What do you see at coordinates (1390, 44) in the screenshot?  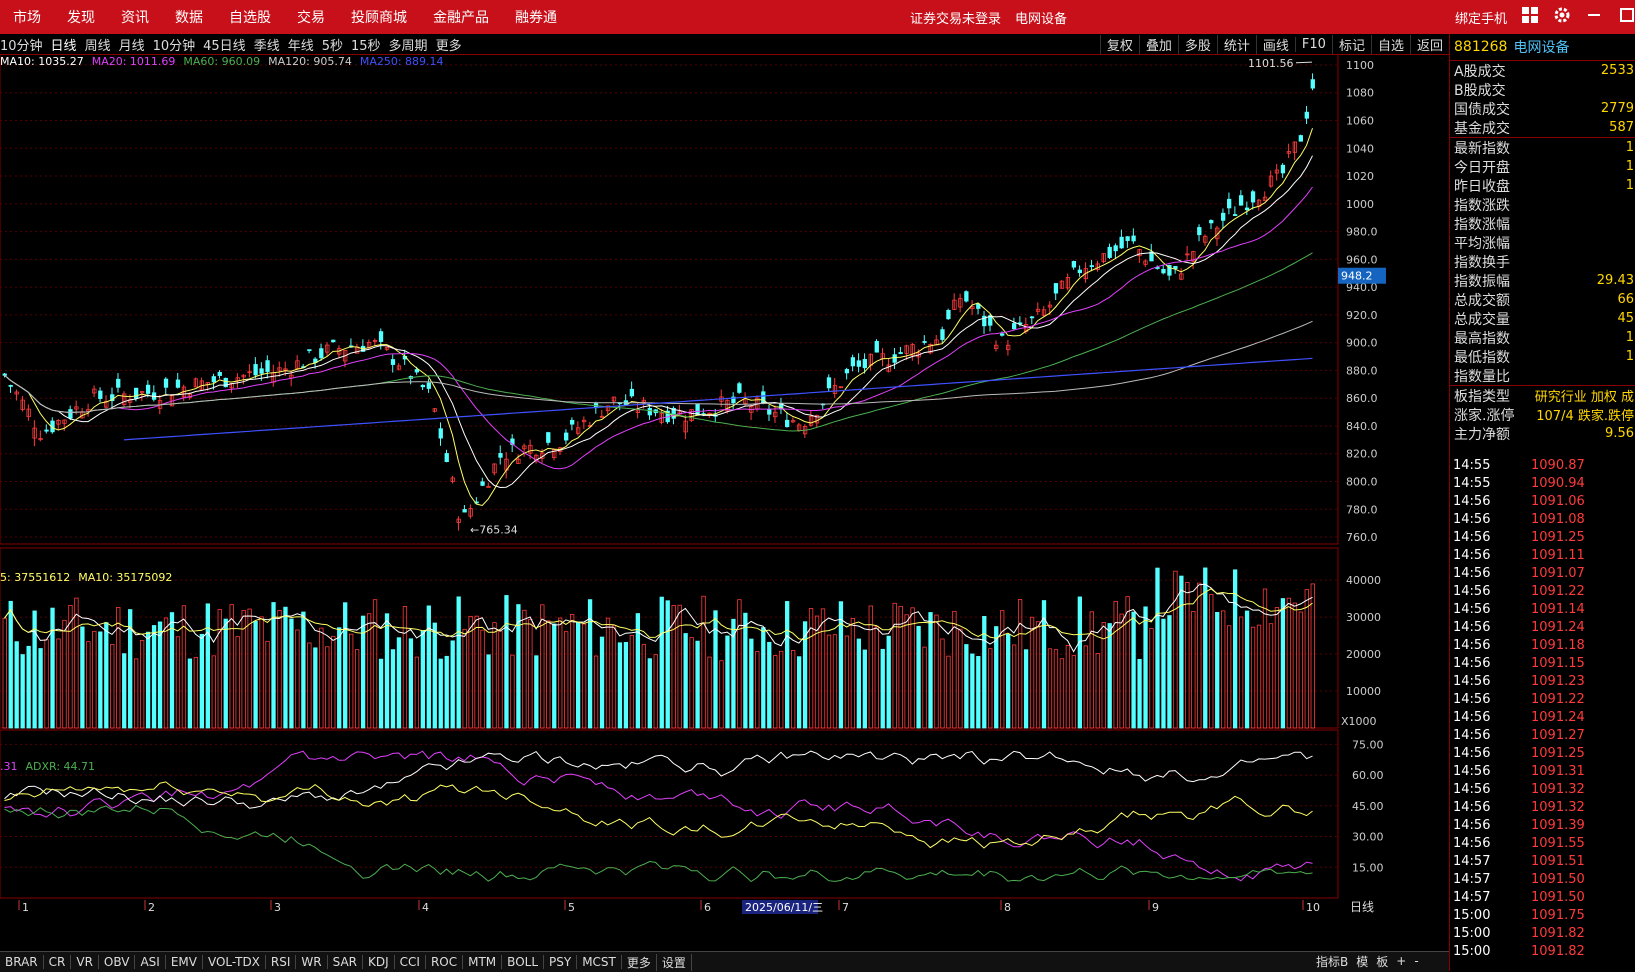 I see `tool-watch: 自选` at bounding box center [1390, 44].